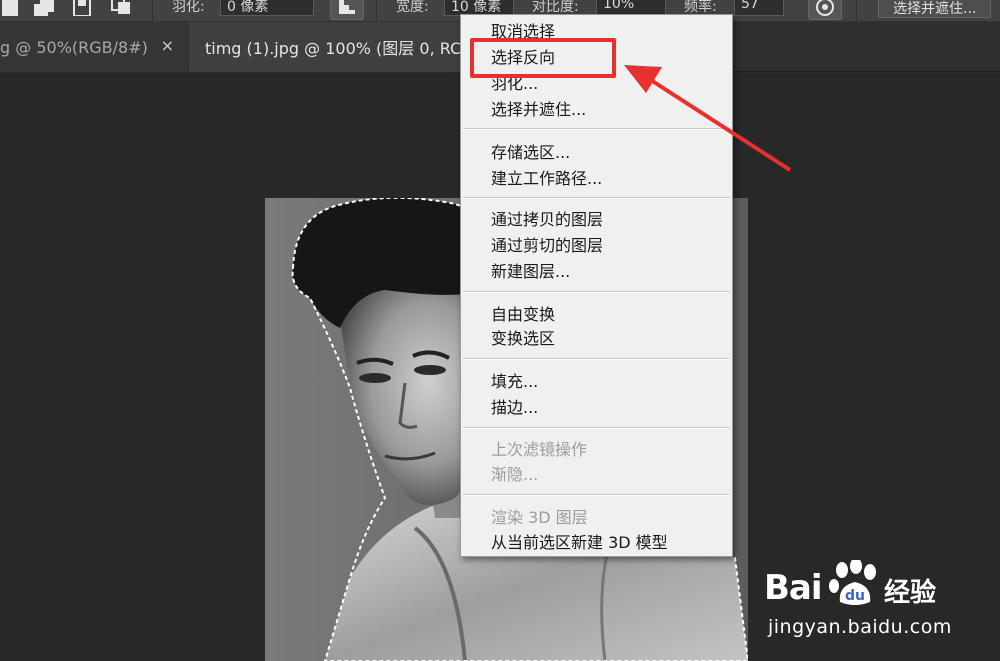 The height and width of the screenshot is (661, 1000). Describe the element at coordinates (708, 118) in the screenshot. I see `annotation-arrow-icon` at that location.